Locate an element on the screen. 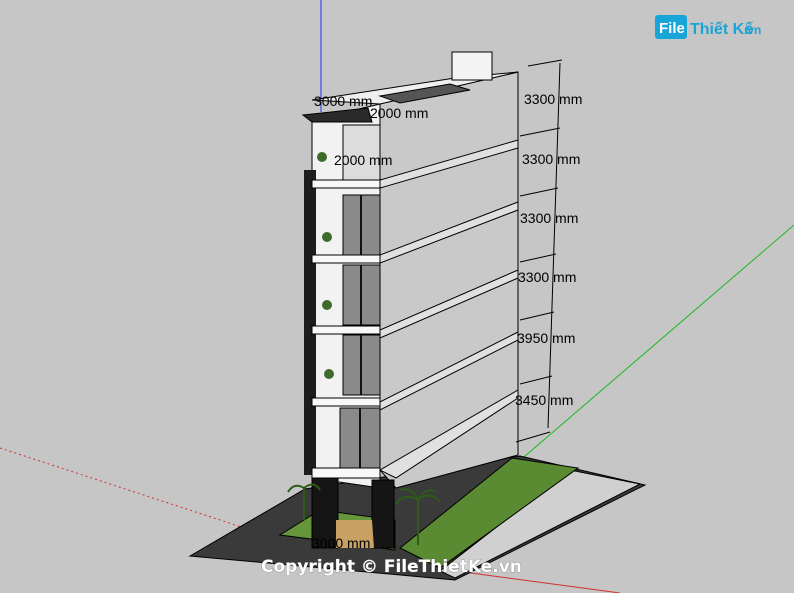  dim-floor-4: 3300 mm is located at coordinates (547, 277).